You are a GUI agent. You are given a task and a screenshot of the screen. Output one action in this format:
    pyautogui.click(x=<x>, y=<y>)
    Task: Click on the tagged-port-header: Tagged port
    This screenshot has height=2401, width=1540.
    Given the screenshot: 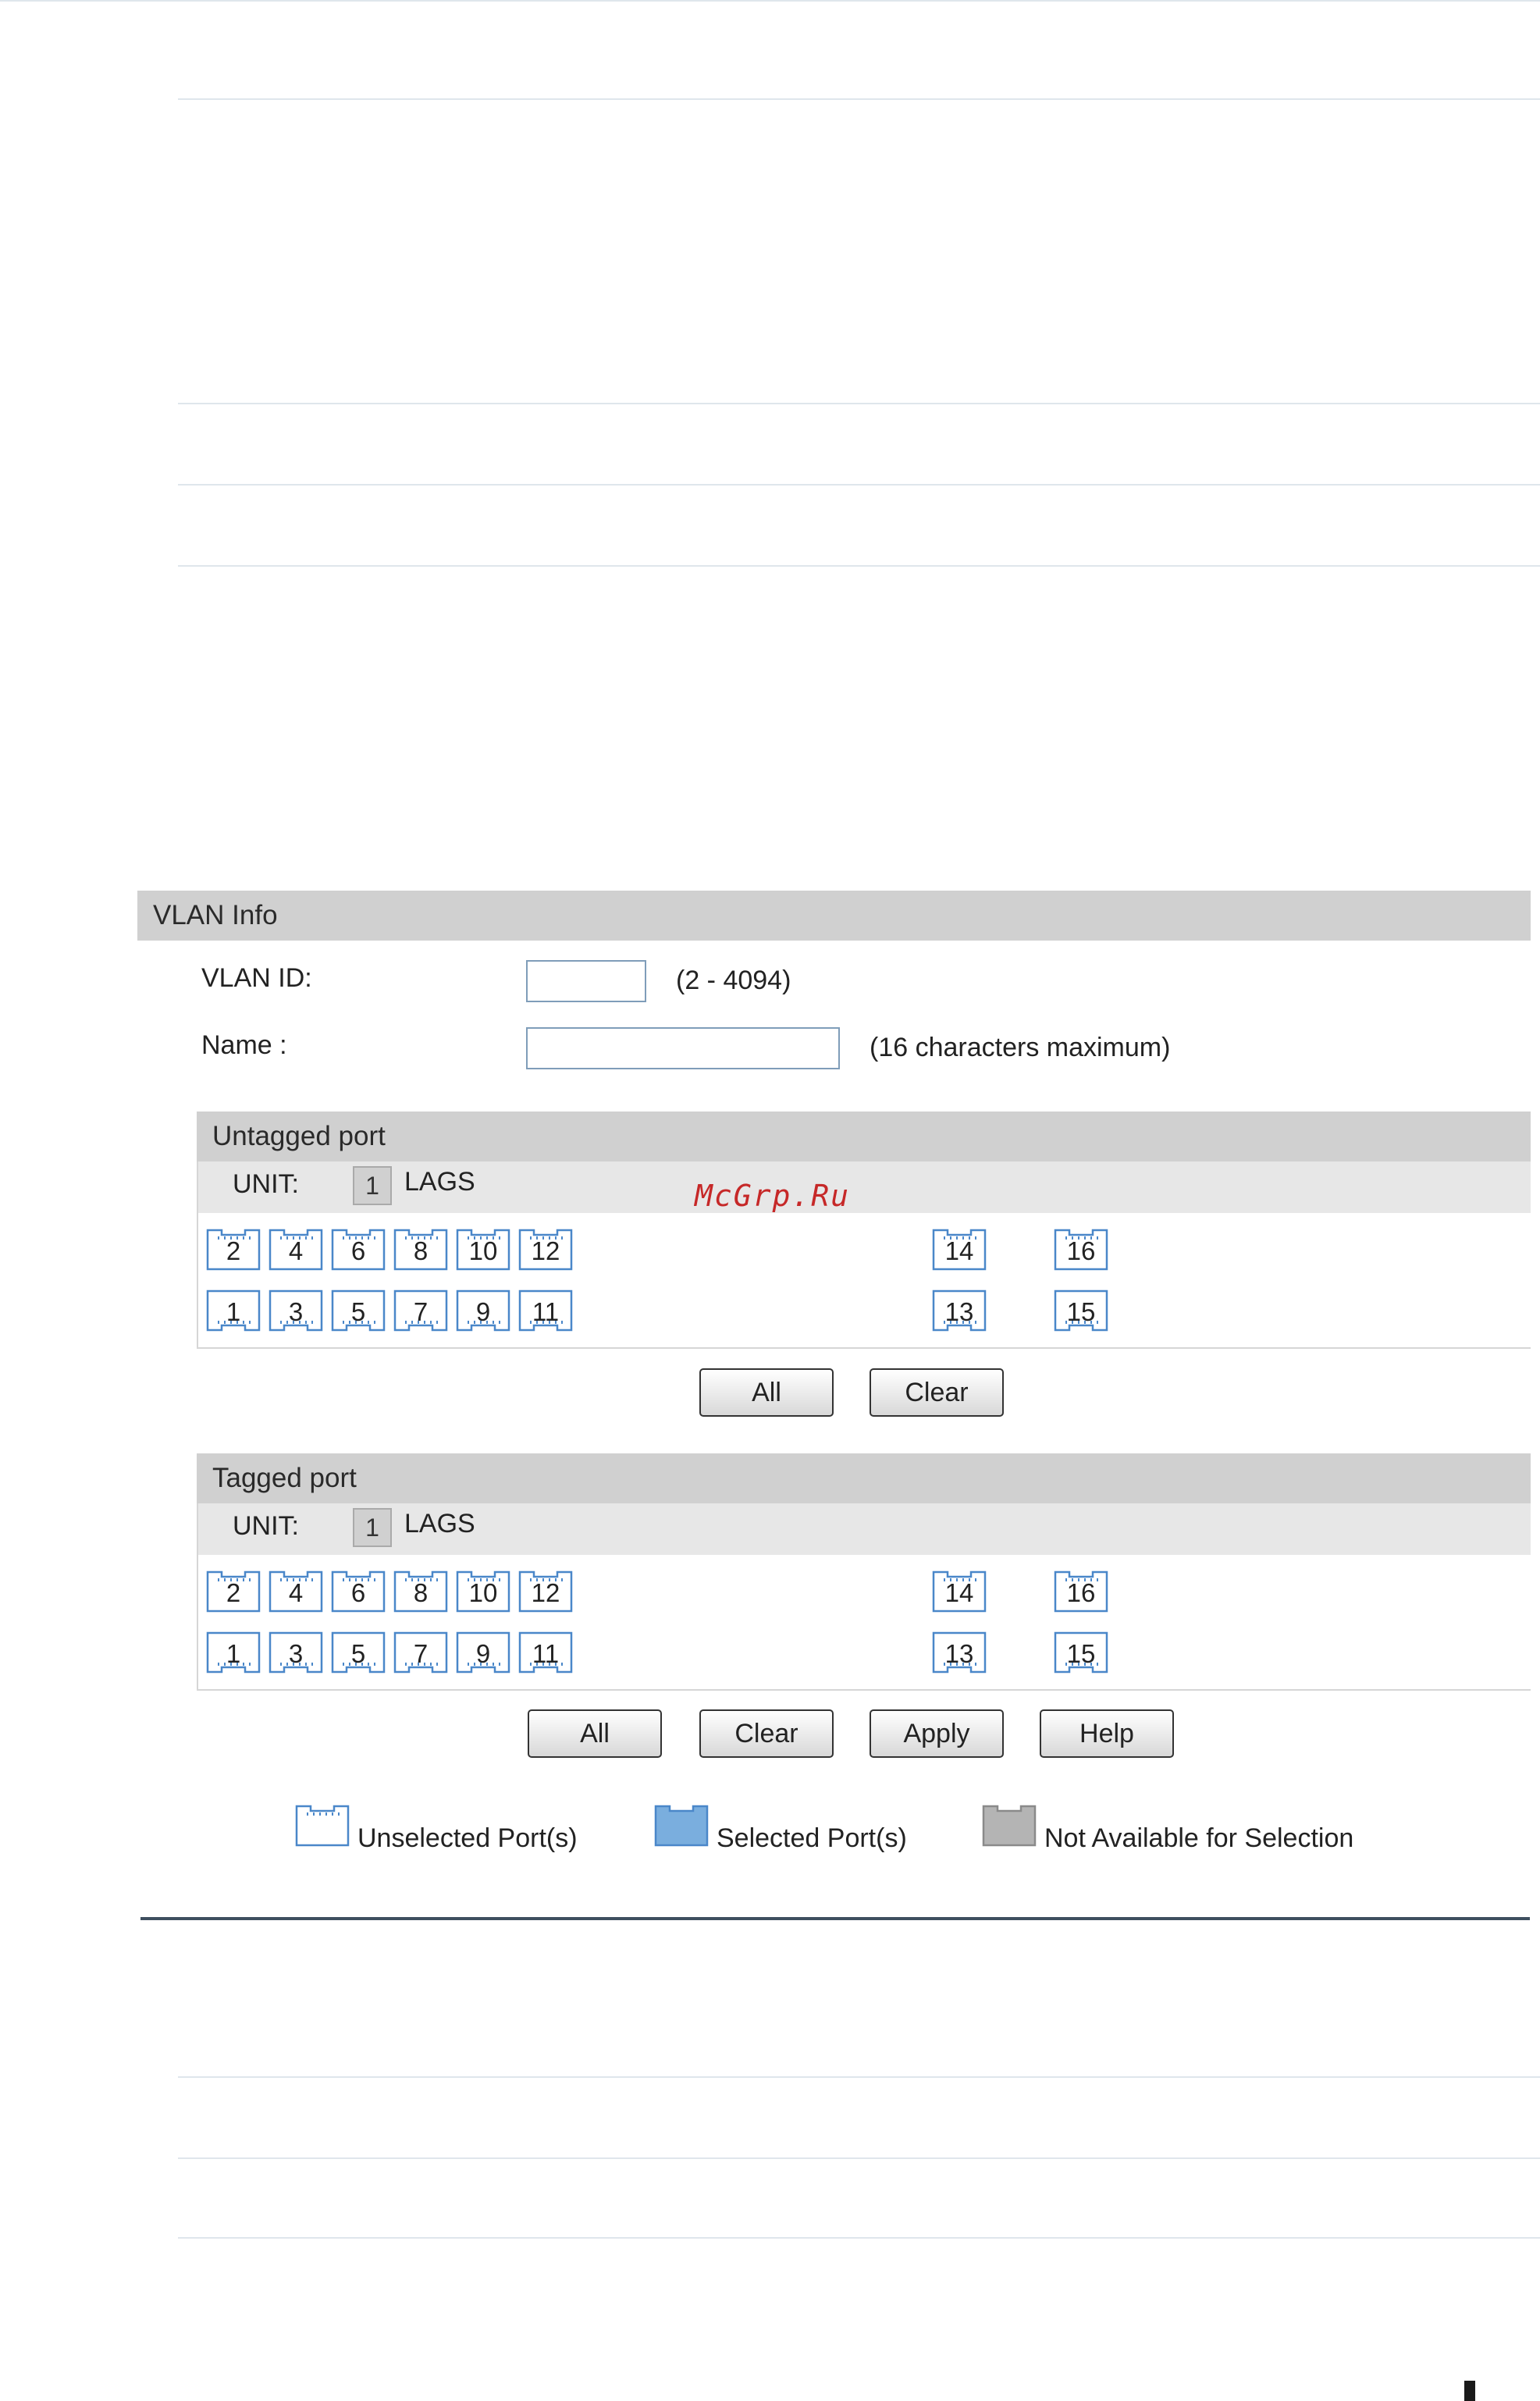 What is the action you would take?
    pyautogui.click(x=864, y=1478)
    